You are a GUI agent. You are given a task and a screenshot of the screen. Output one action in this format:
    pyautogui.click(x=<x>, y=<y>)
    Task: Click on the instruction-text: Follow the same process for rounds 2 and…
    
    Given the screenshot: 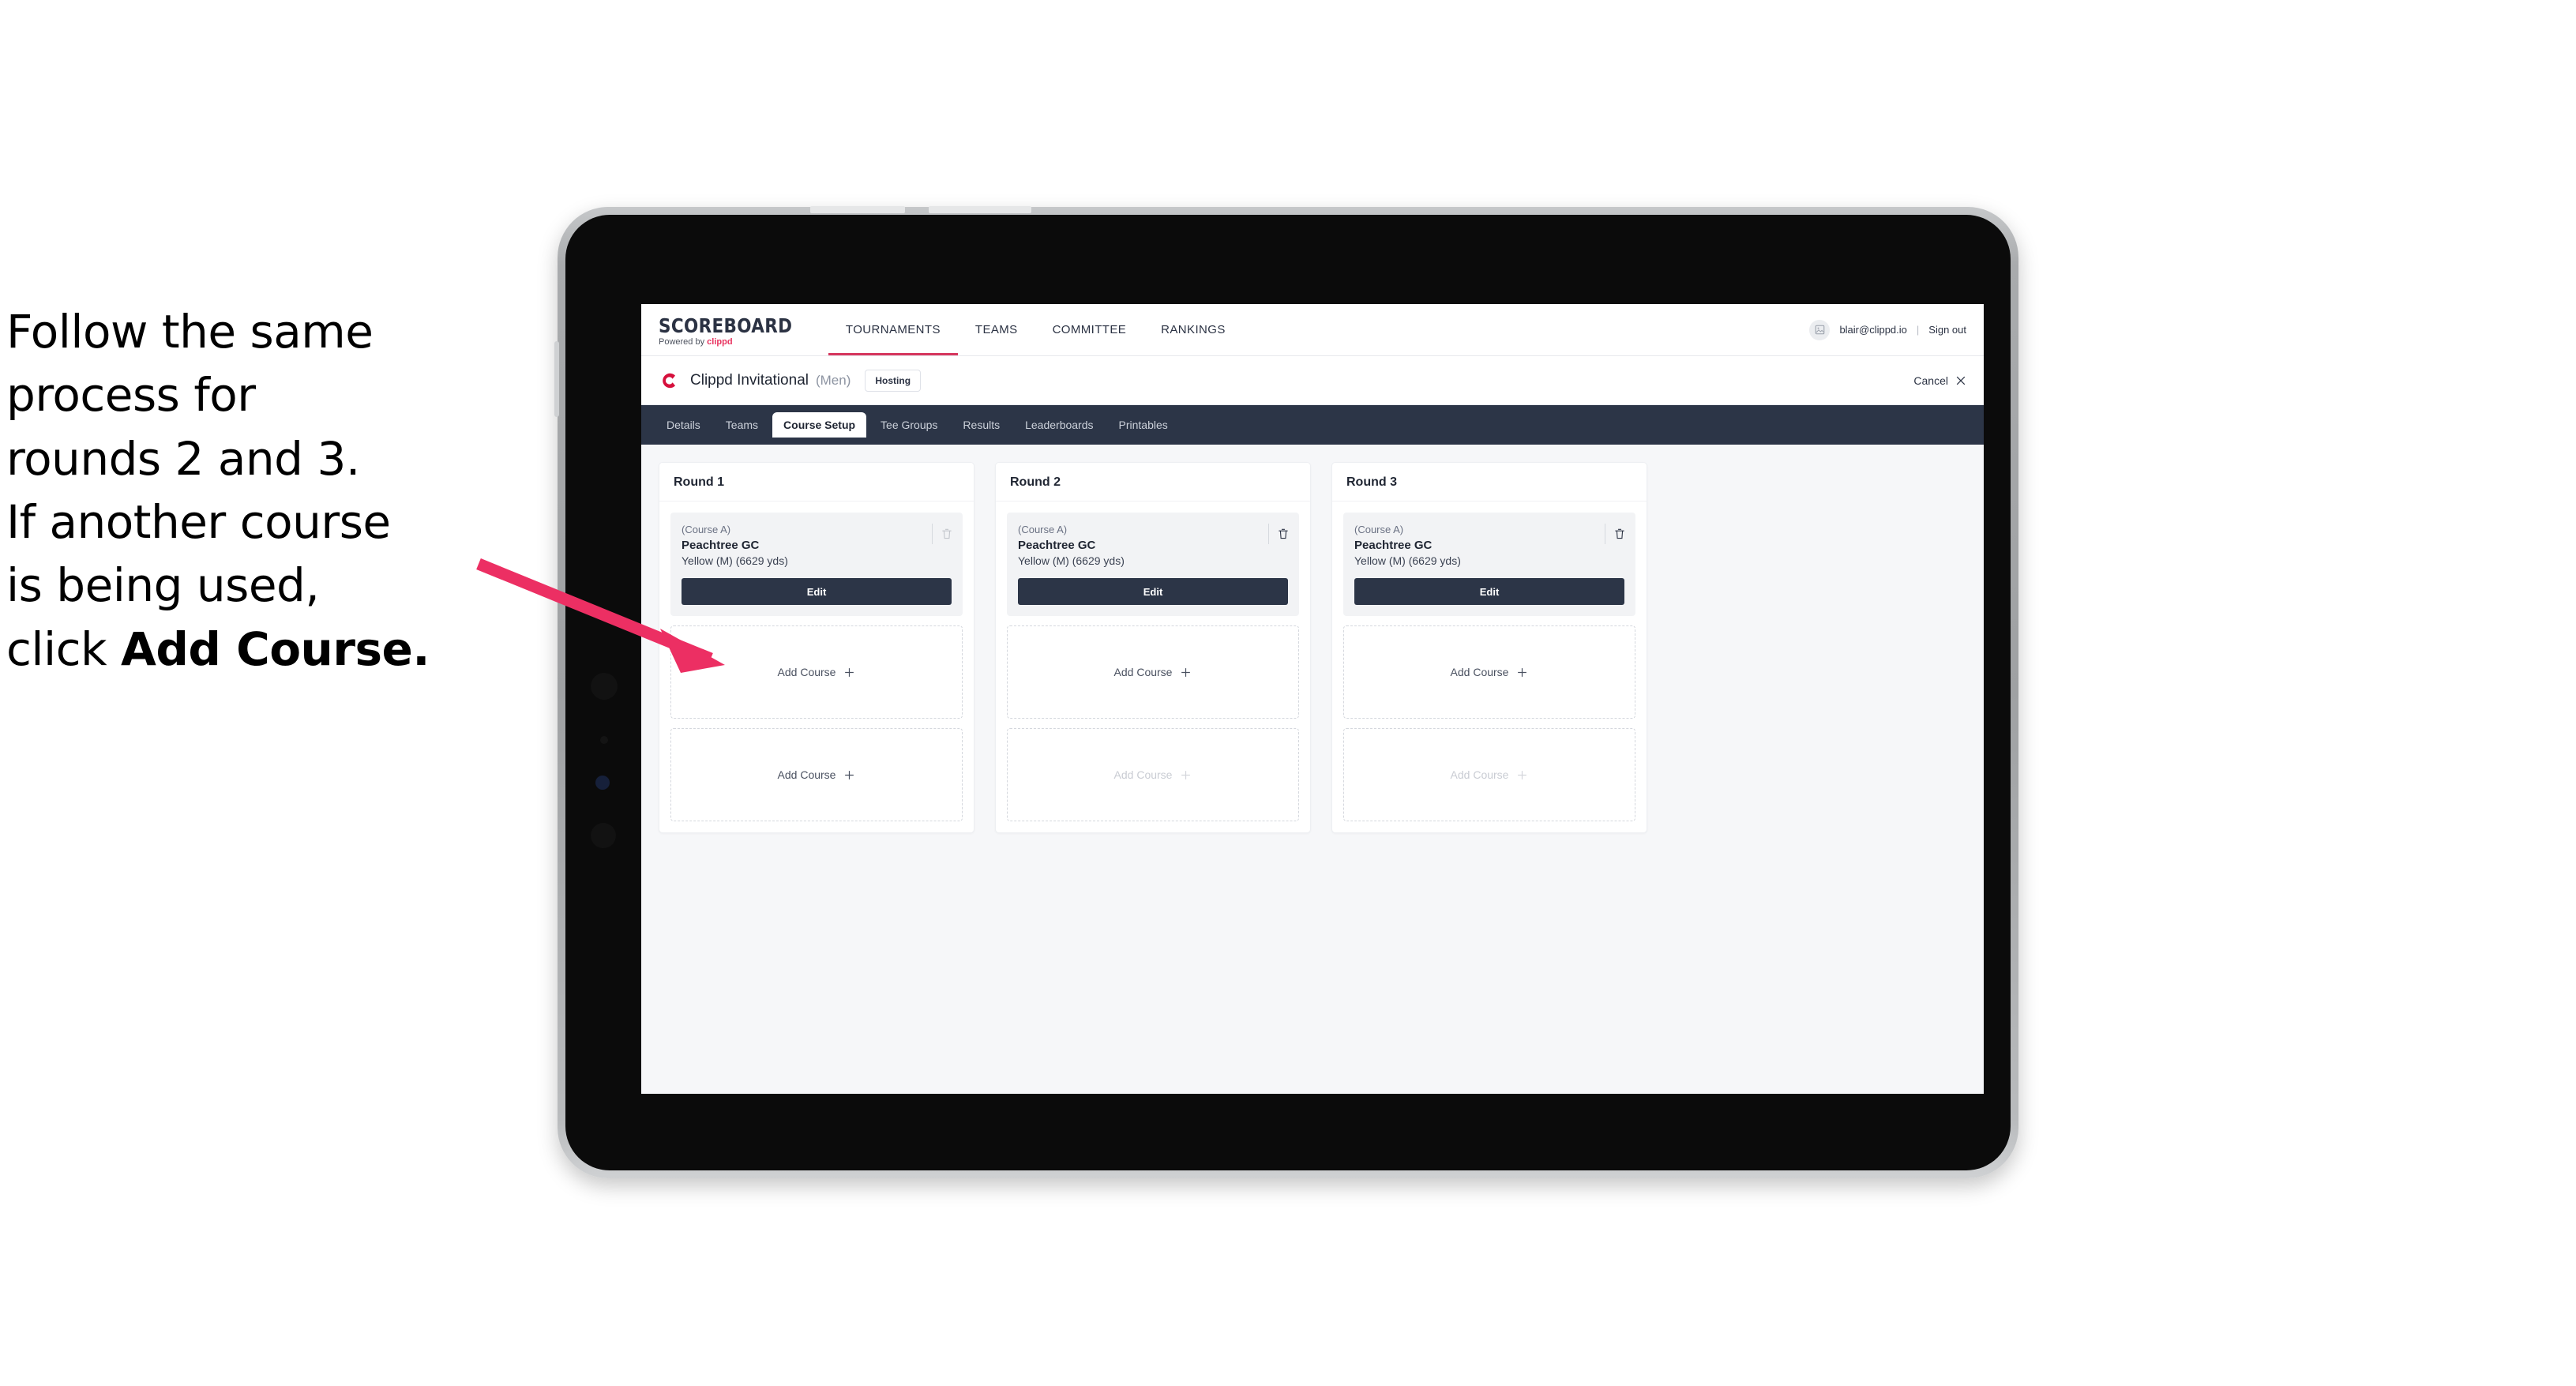 What is the action you would take?
    pyautogui.click(x=267, y=498)
    